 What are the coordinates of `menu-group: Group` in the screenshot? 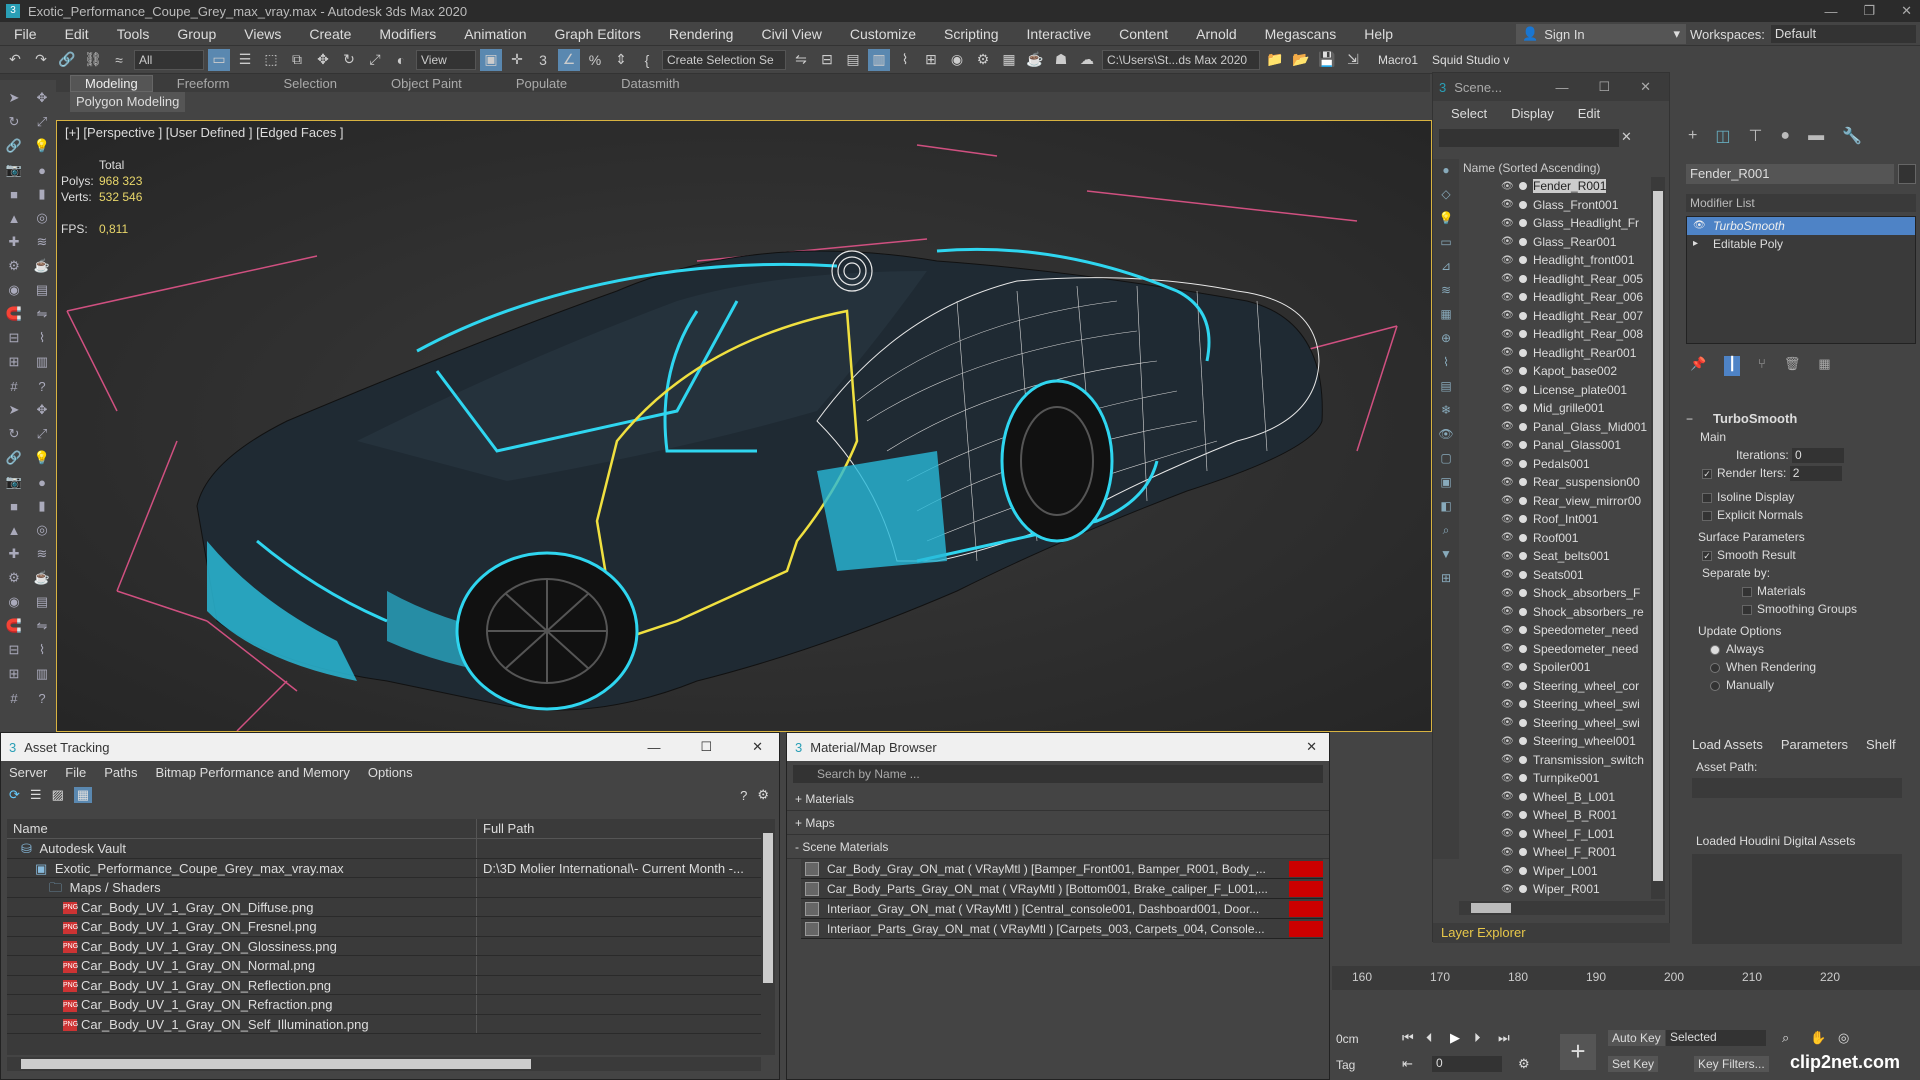 It's located at (196, 34).